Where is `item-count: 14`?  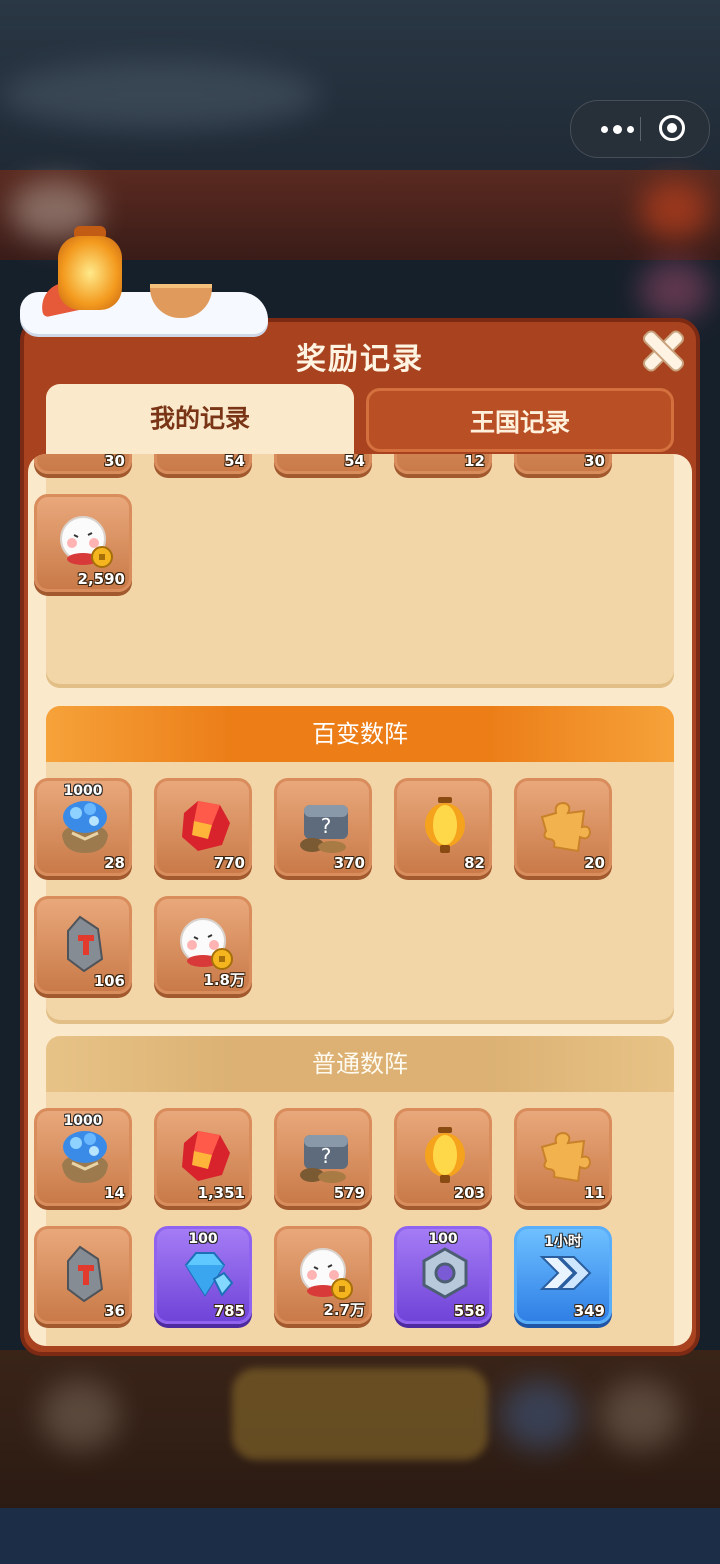 item-count: 14 is located at coordinates (114, 1193).